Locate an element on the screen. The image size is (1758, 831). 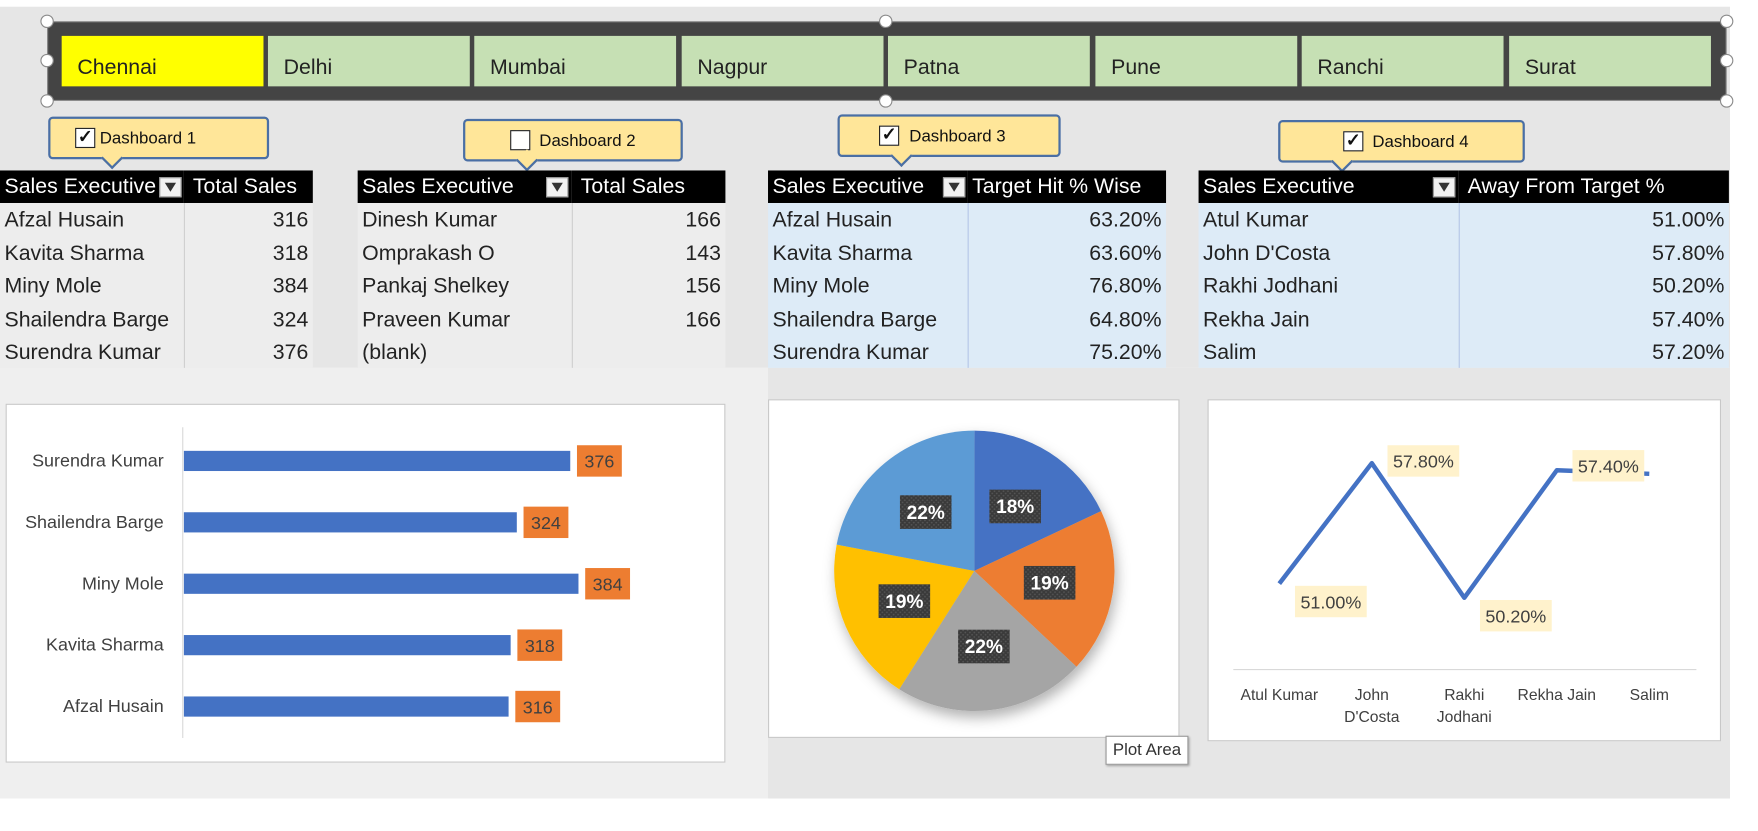
table-cell: 75.20% is located at coordinates (1125, 352).